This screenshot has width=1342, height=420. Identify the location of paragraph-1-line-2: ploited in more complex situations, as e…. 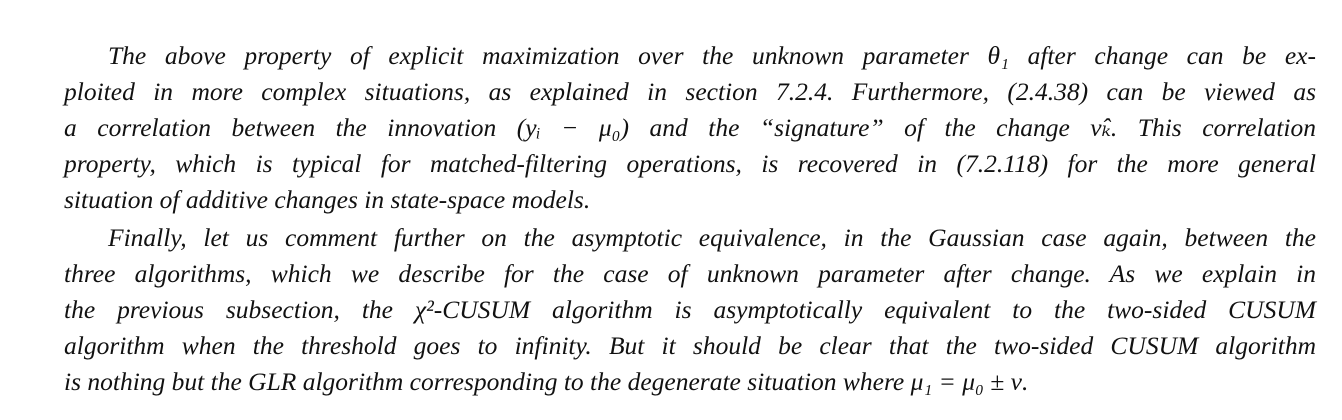
(690, 91).